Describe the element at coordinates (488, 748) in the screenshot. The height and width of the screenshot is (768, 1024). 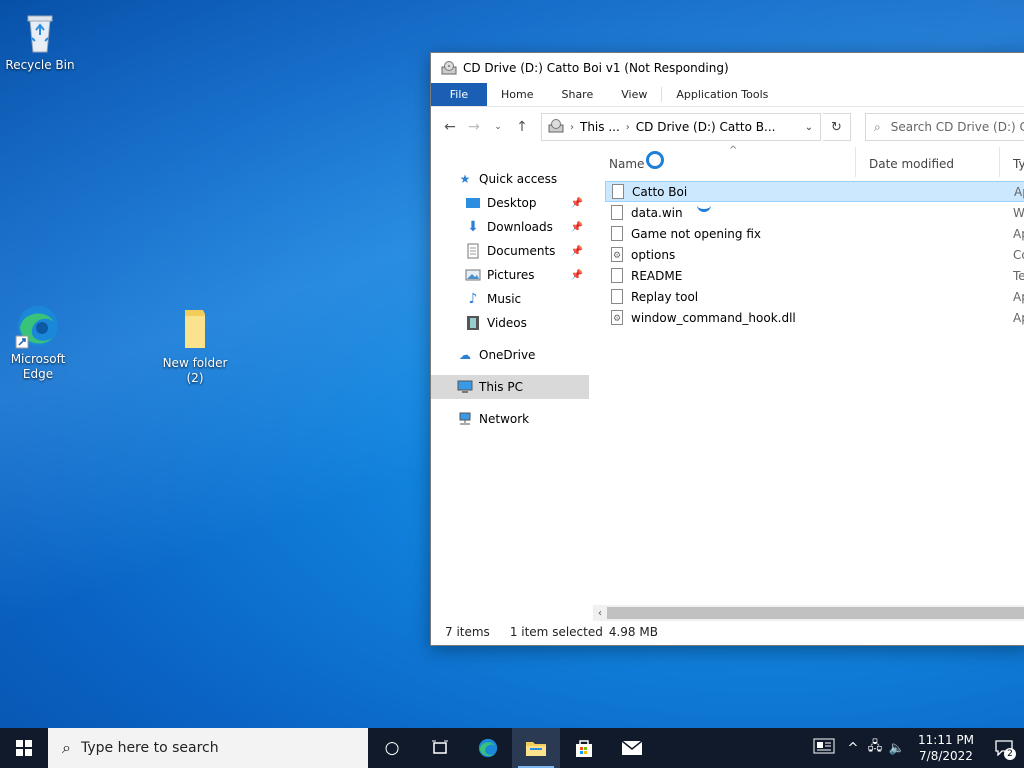
I see `edge-taskbar-icon` at that location.